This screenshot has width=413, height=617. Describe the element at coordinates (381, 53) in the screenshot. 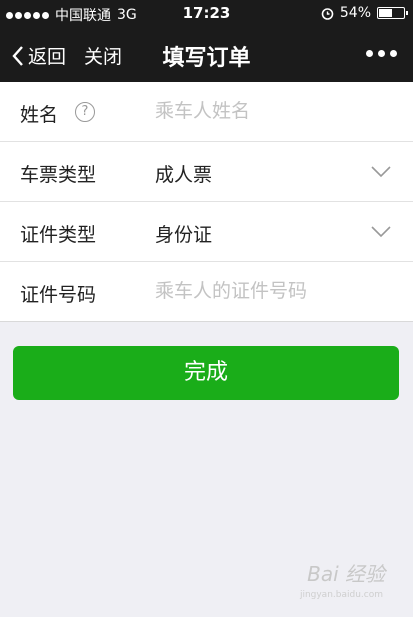

I see `more-menu-icon` at that location.